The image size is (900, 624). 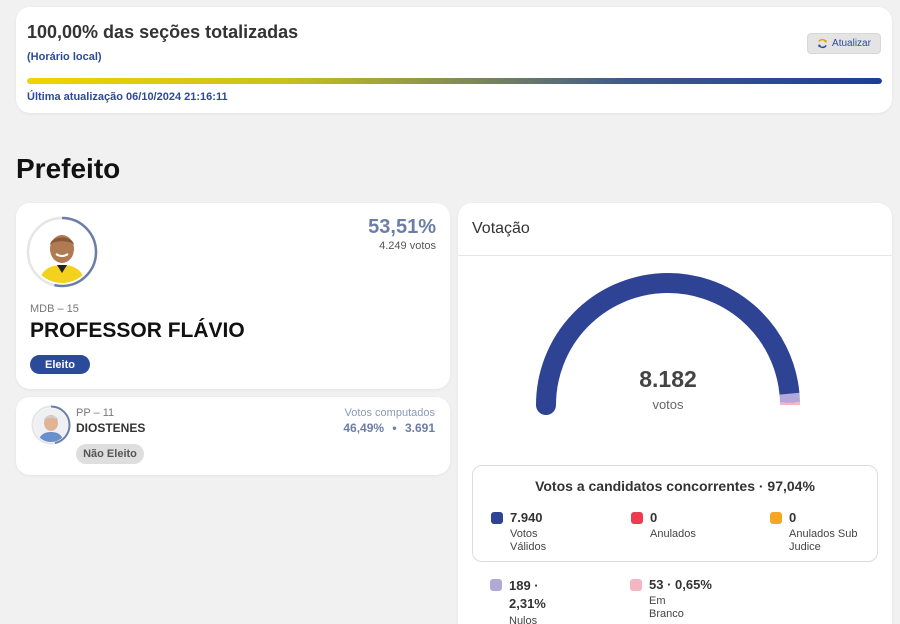 What do you see at coordinates (675, 486) in the screenshot?
I see `valid-votes-title: Votos a candidatos concorrentes · 97,04%` at bounding box center [675, 486].